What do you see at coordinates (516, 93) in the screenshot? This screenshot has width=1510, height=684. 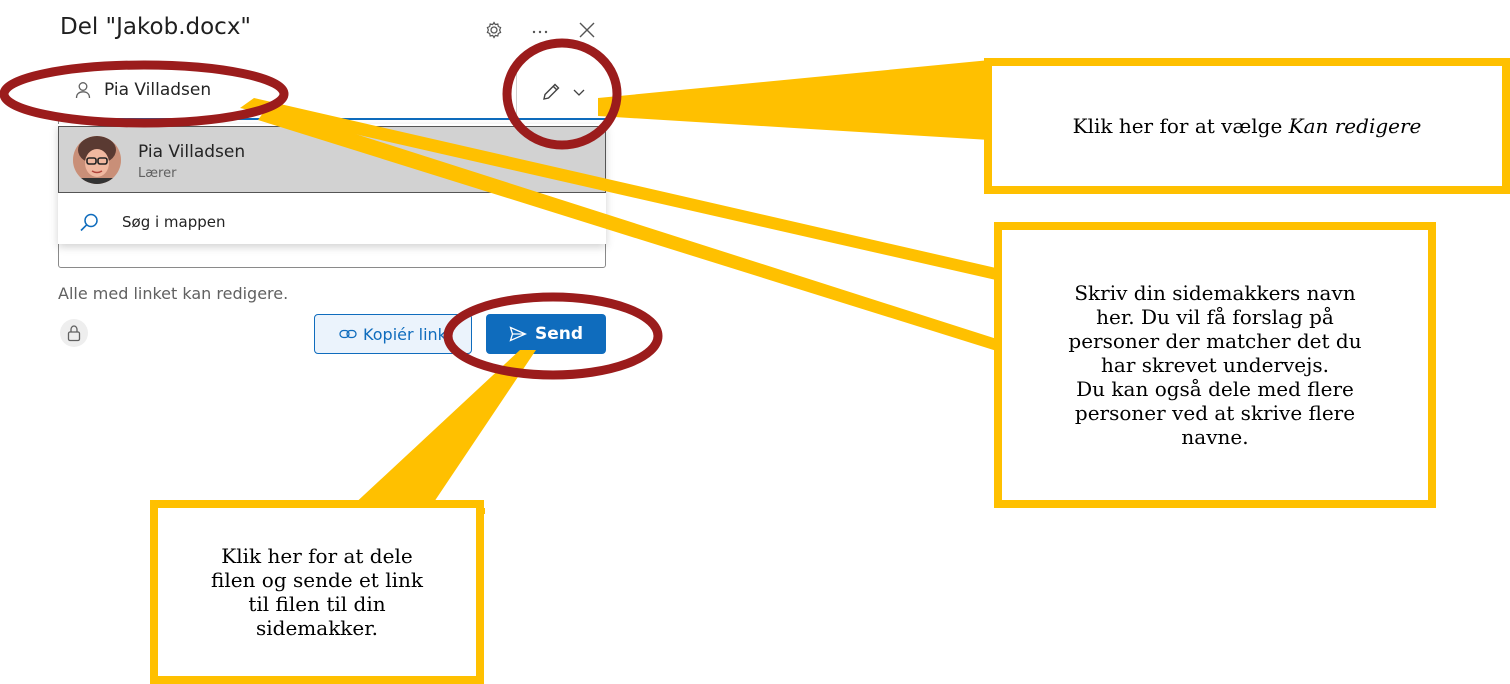 I see `divider` at bounding box center [516, 93].